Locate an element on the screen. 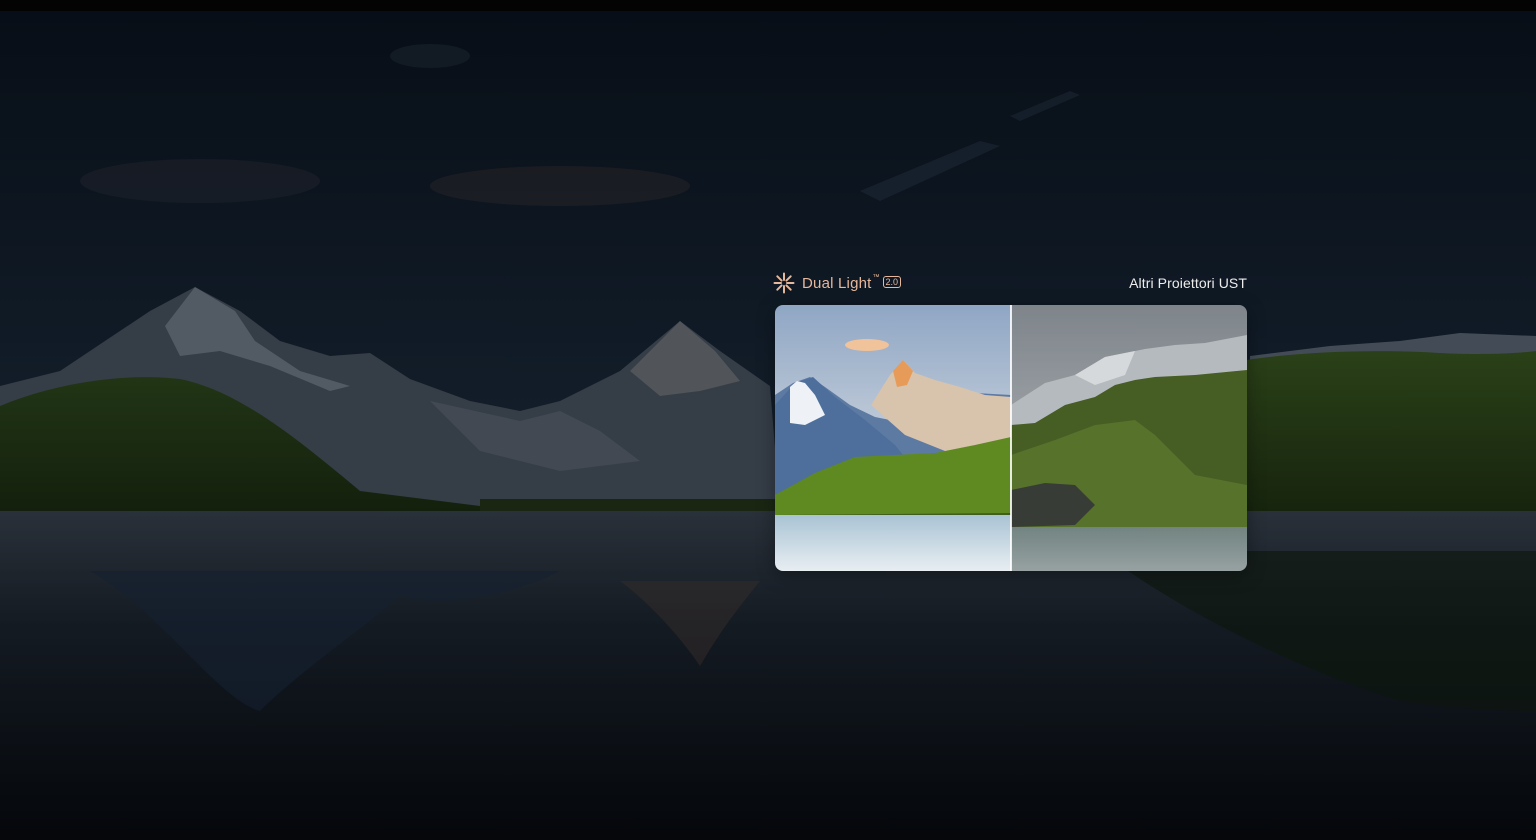 The width and height of the screenshot is (1536, 840). version-badge: 2.0 is located at coordinates (892, 282).